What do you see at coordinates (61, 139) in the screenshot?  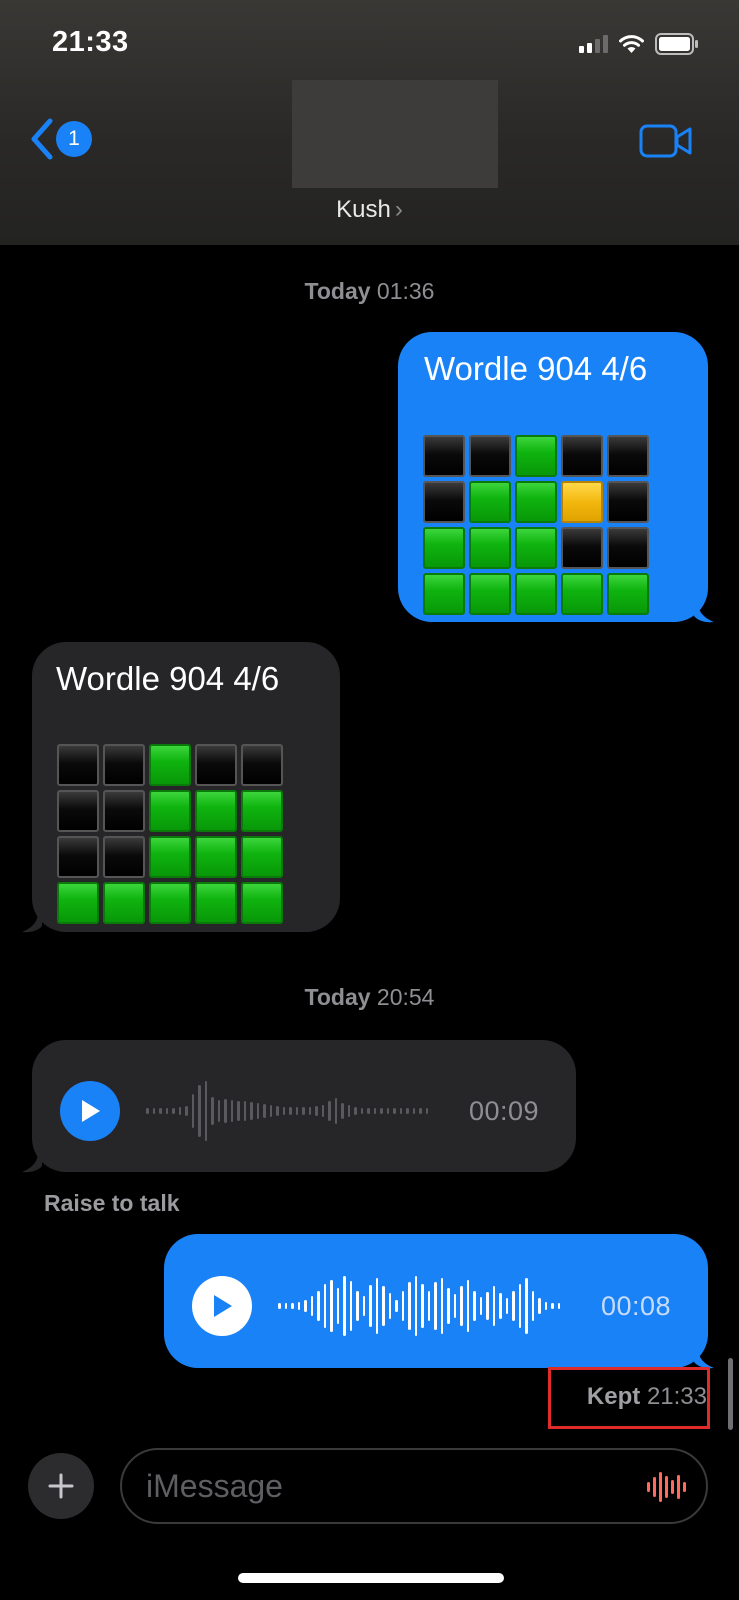 I see `back-button: 1` at bounding box center [61, 139].